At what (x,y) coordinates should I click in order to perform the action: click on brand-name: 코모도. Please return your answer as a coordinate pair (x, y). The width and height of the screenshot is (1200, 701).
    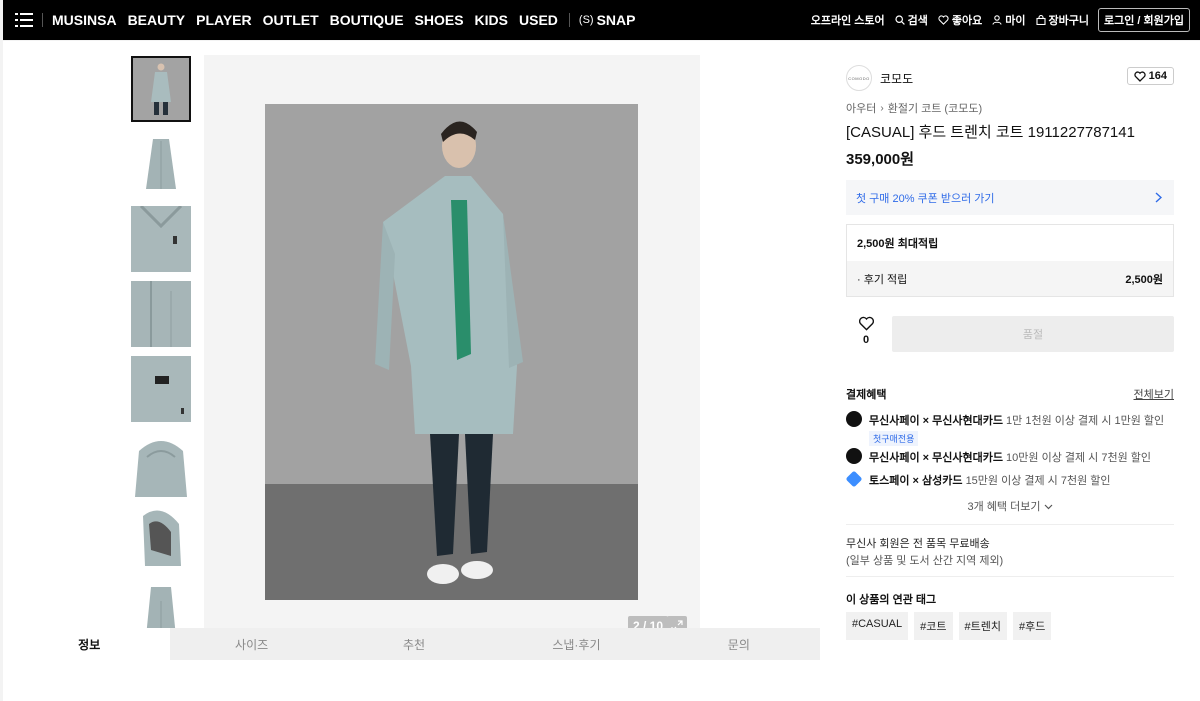
    Looking at the image, I should click on (896, 78).